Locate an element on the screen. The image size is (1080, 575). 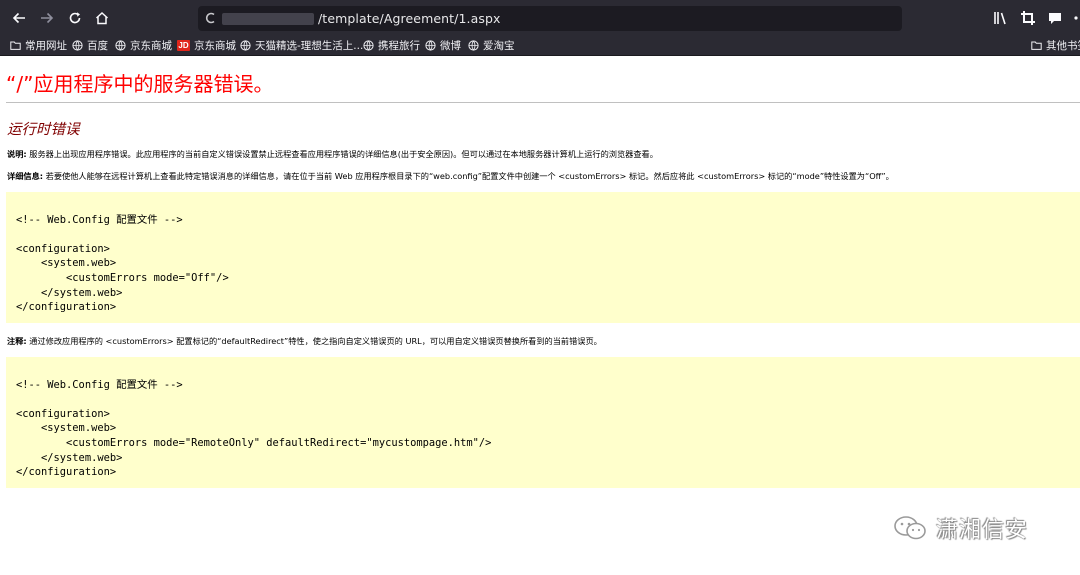
overflow-icon is located at coordinates (1076, 18).